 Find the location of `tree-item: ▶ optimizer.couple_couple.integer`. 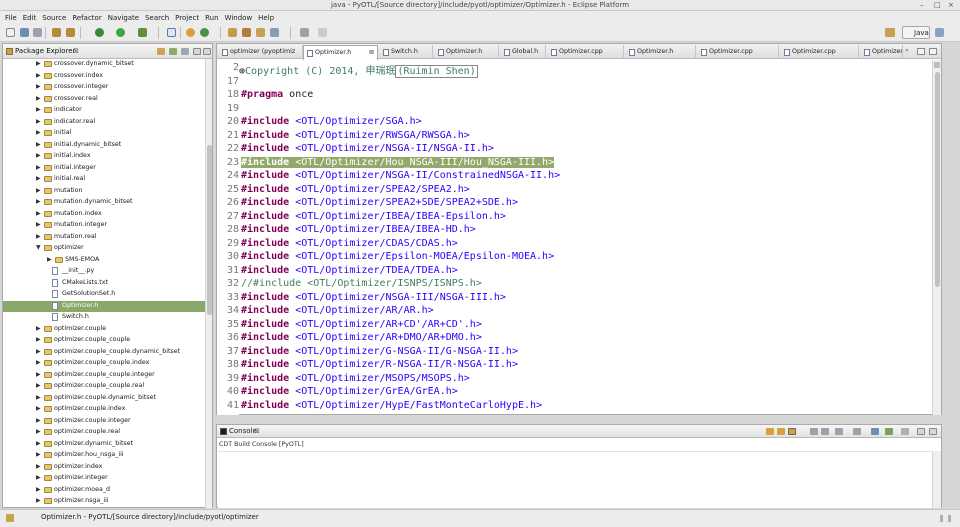

tree-item: ▶ optimizer.couple_couple.integer is located at coordinates (104, 376).